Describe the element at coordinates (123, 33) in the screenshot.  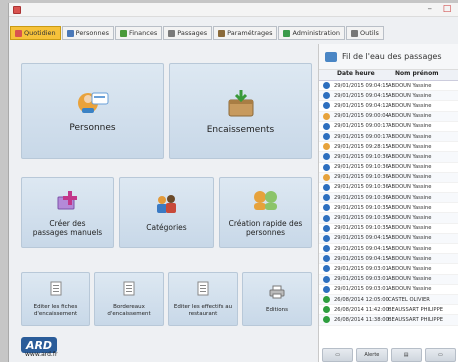
I see `money-icon` at that location.